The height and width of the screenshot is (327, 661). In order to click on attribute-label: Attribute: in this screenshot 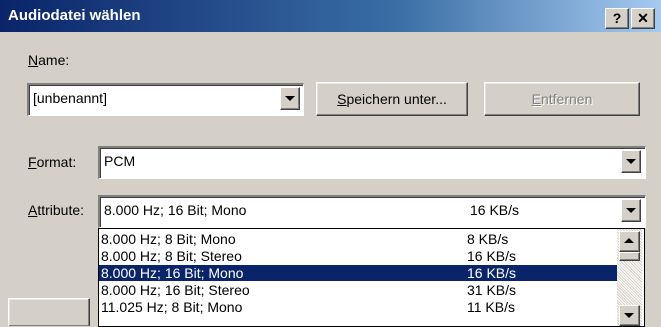, I will do `click(56, 210)`.